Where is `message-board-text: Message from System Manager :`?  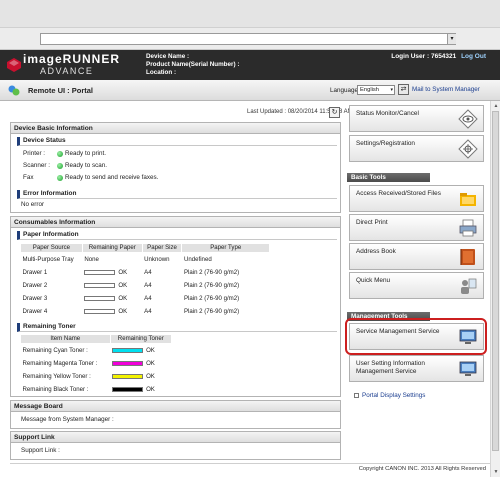
message-board-text: Message from System Manager : is located at coordinates (67, 419).